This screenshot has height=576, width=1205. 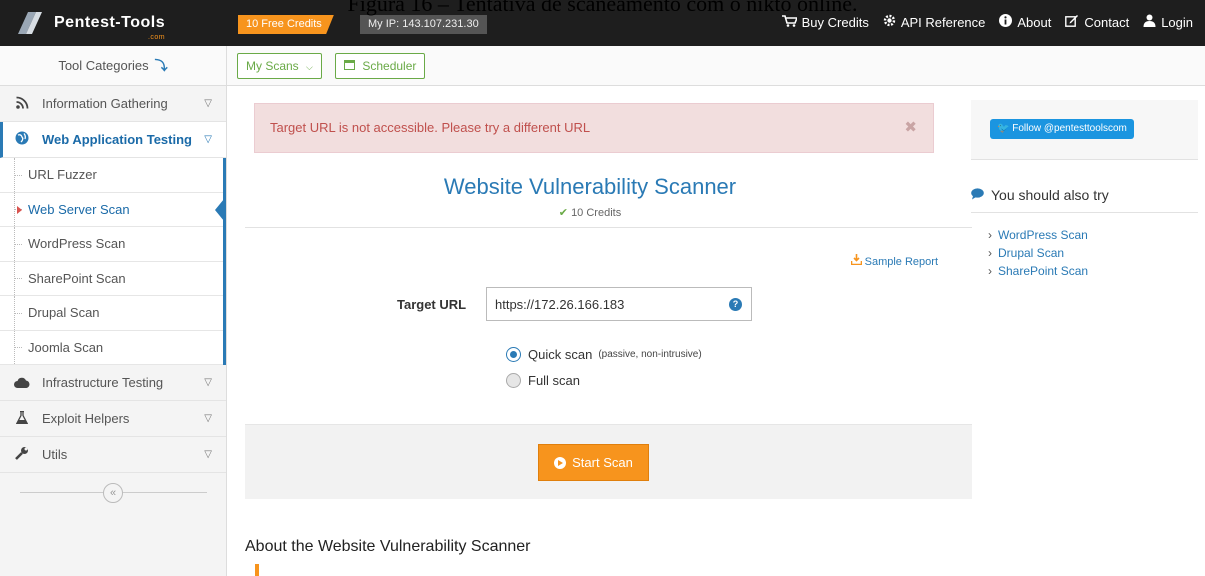 What do you see at coordinates (388, 546) in the screenshot?
I see `about-heading: About the Website Vulnerability Scanner` at bounding box center [388, 546].